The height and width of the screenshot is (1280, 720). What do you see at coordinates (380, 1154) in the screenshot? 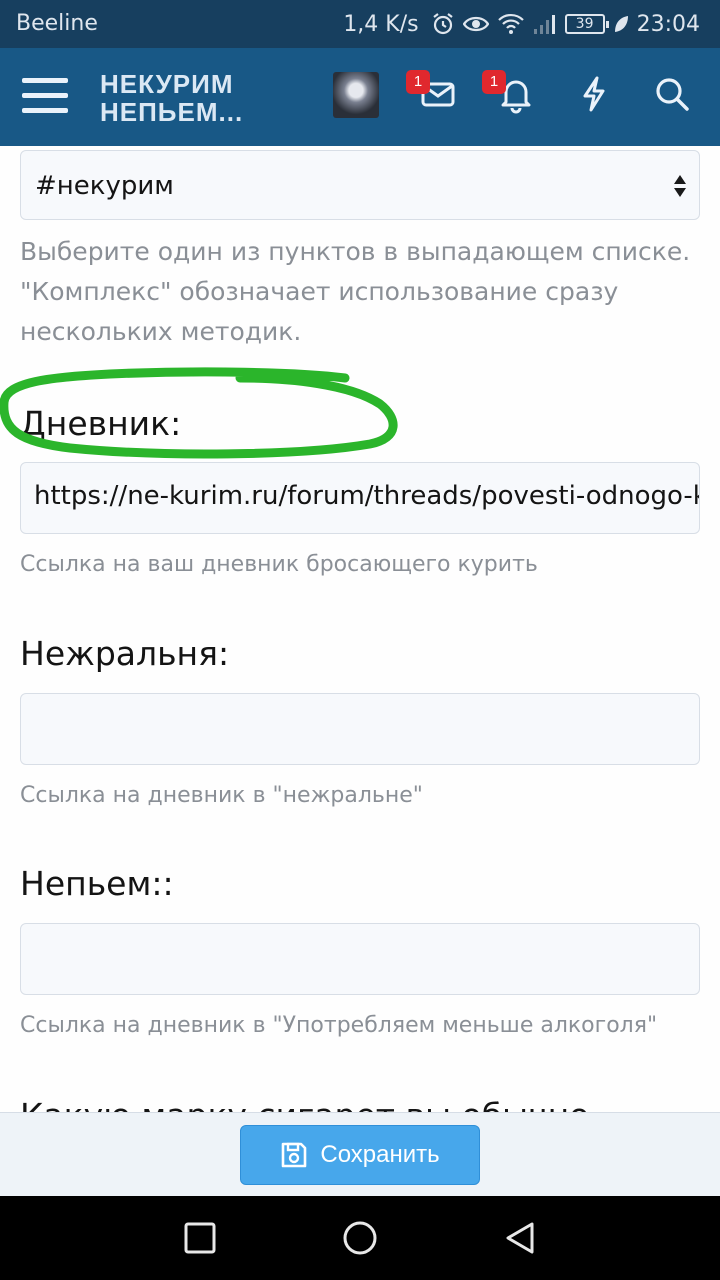
I see `save-button-label: Сохранить` at bounding box center [380, 1154].